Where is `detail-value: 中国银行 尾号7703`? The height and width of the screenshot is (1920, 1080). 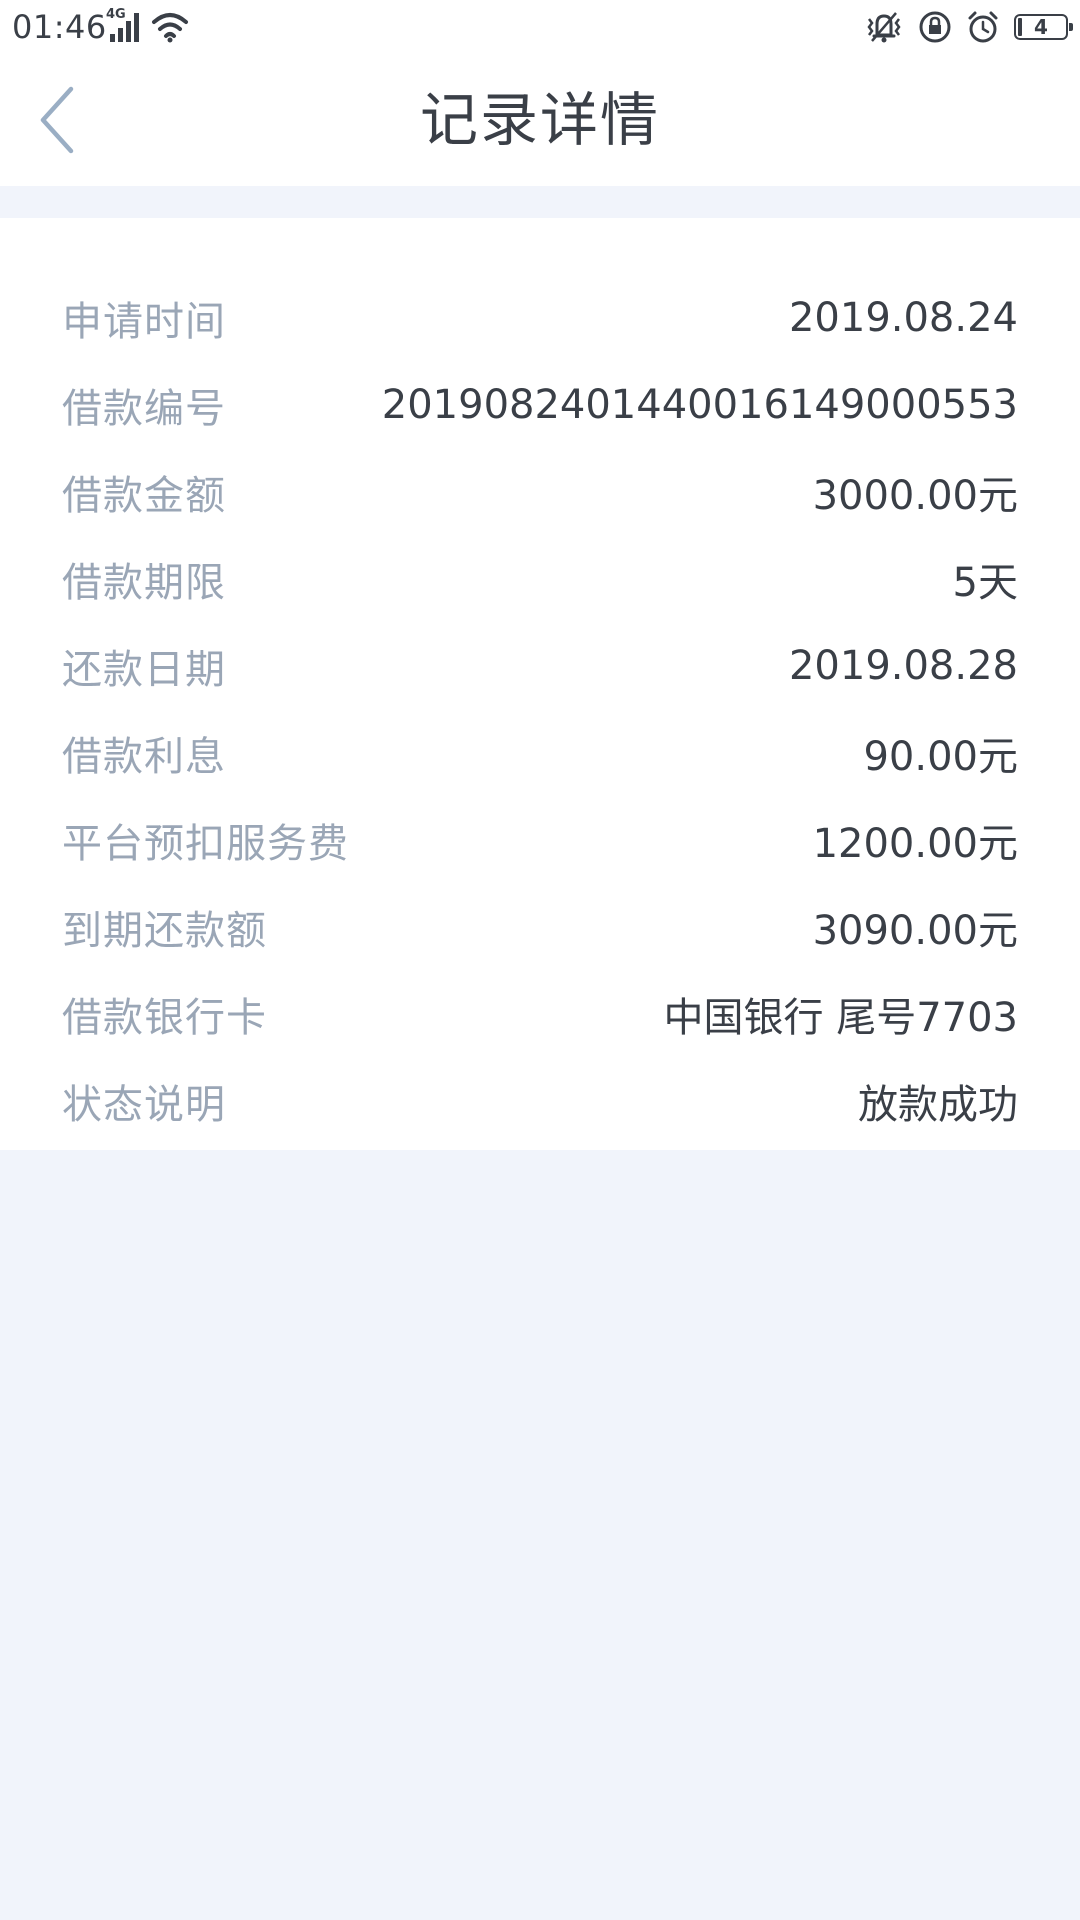
detail-value: 中国银行 尾号7703 is located at coordinates (840, 1017).